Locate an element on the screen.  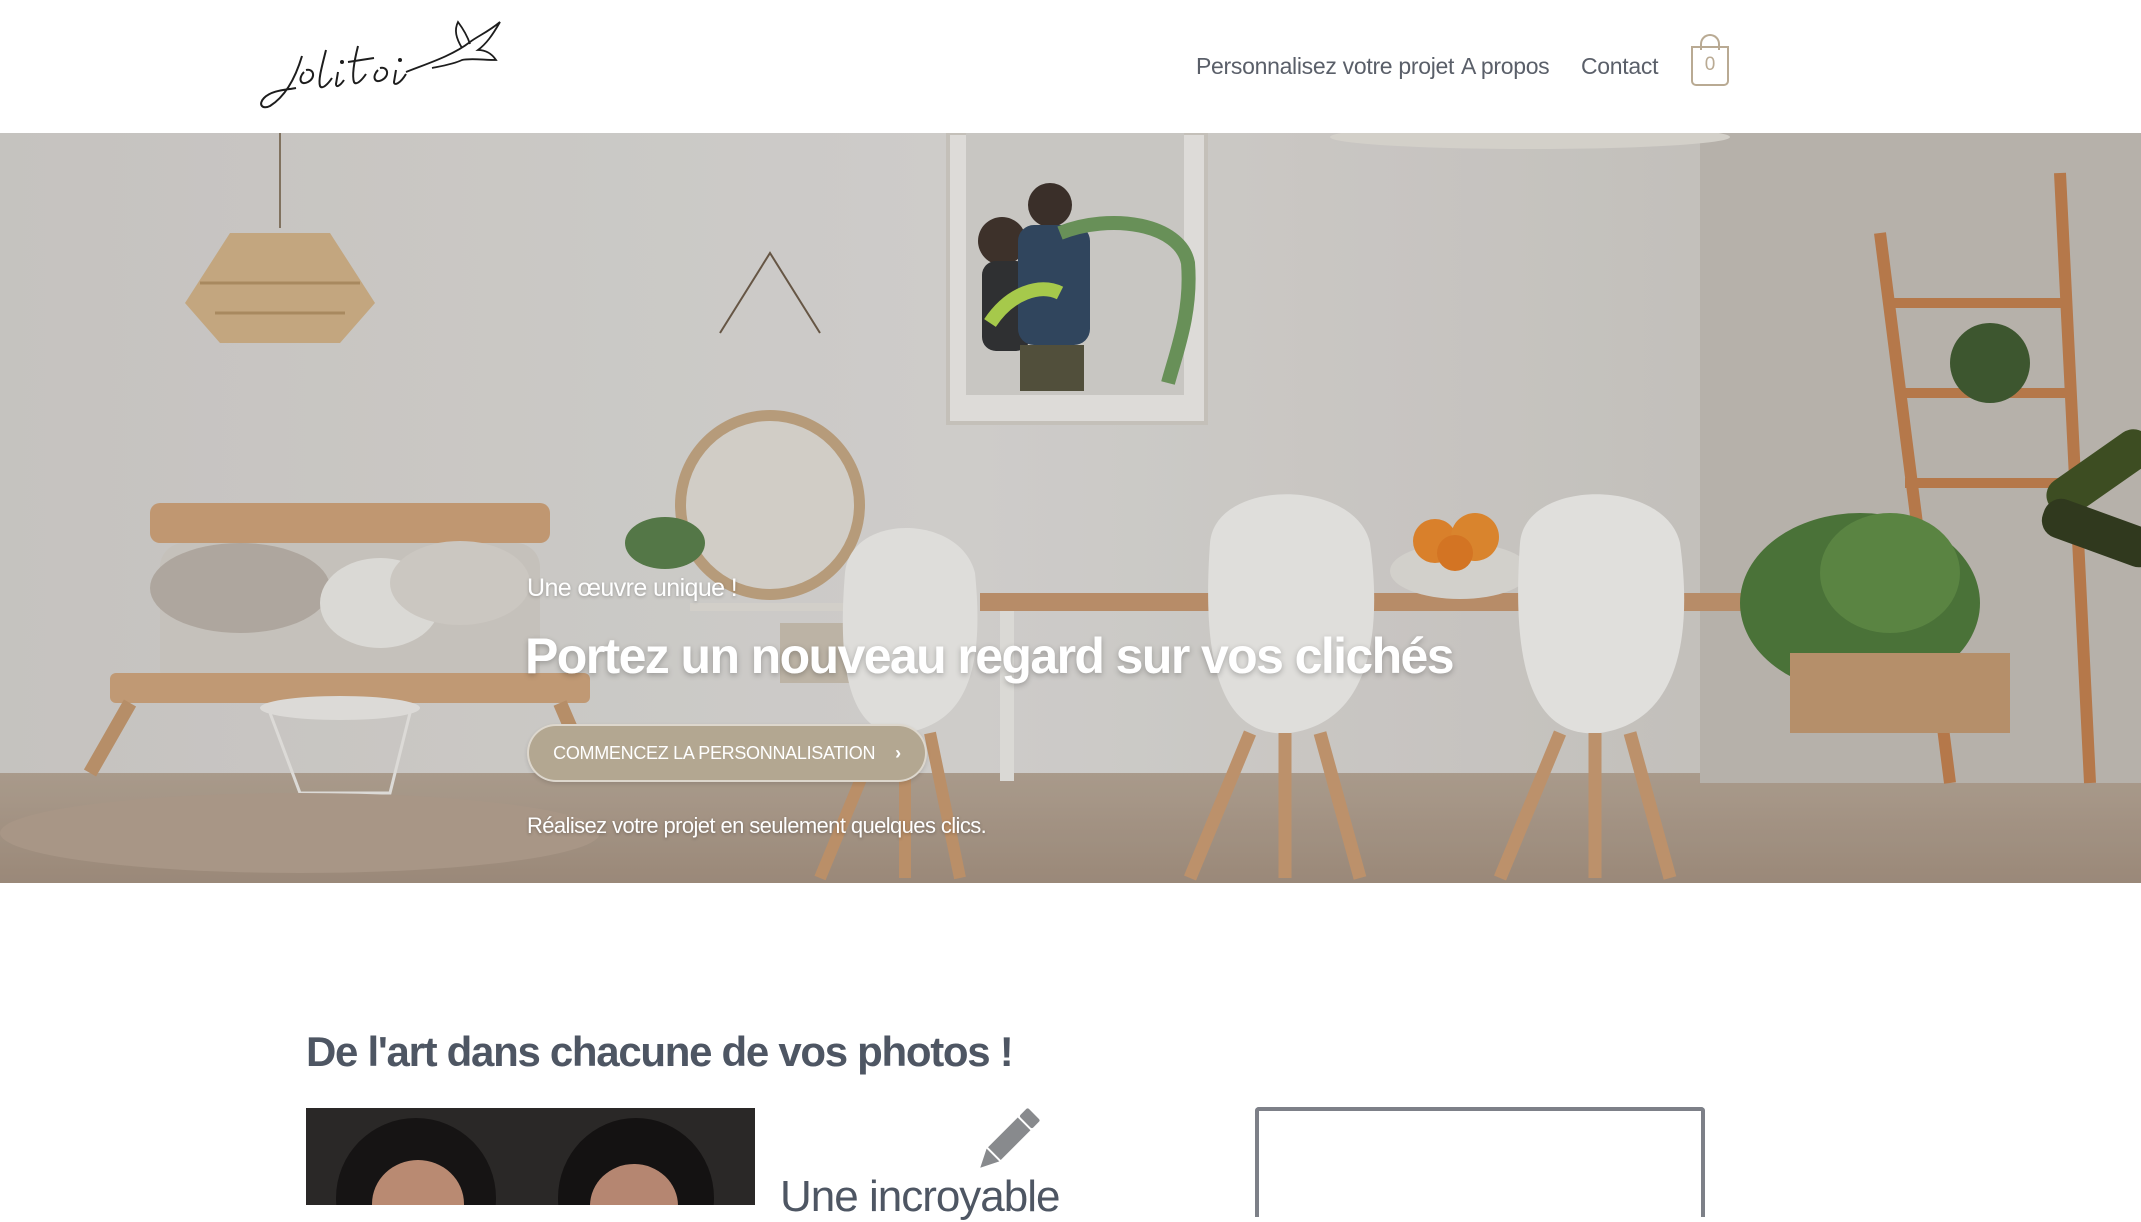
start-customization-button: COMMENCEZ LA PERSONNALISATION › is located at coordinates (727, 753).